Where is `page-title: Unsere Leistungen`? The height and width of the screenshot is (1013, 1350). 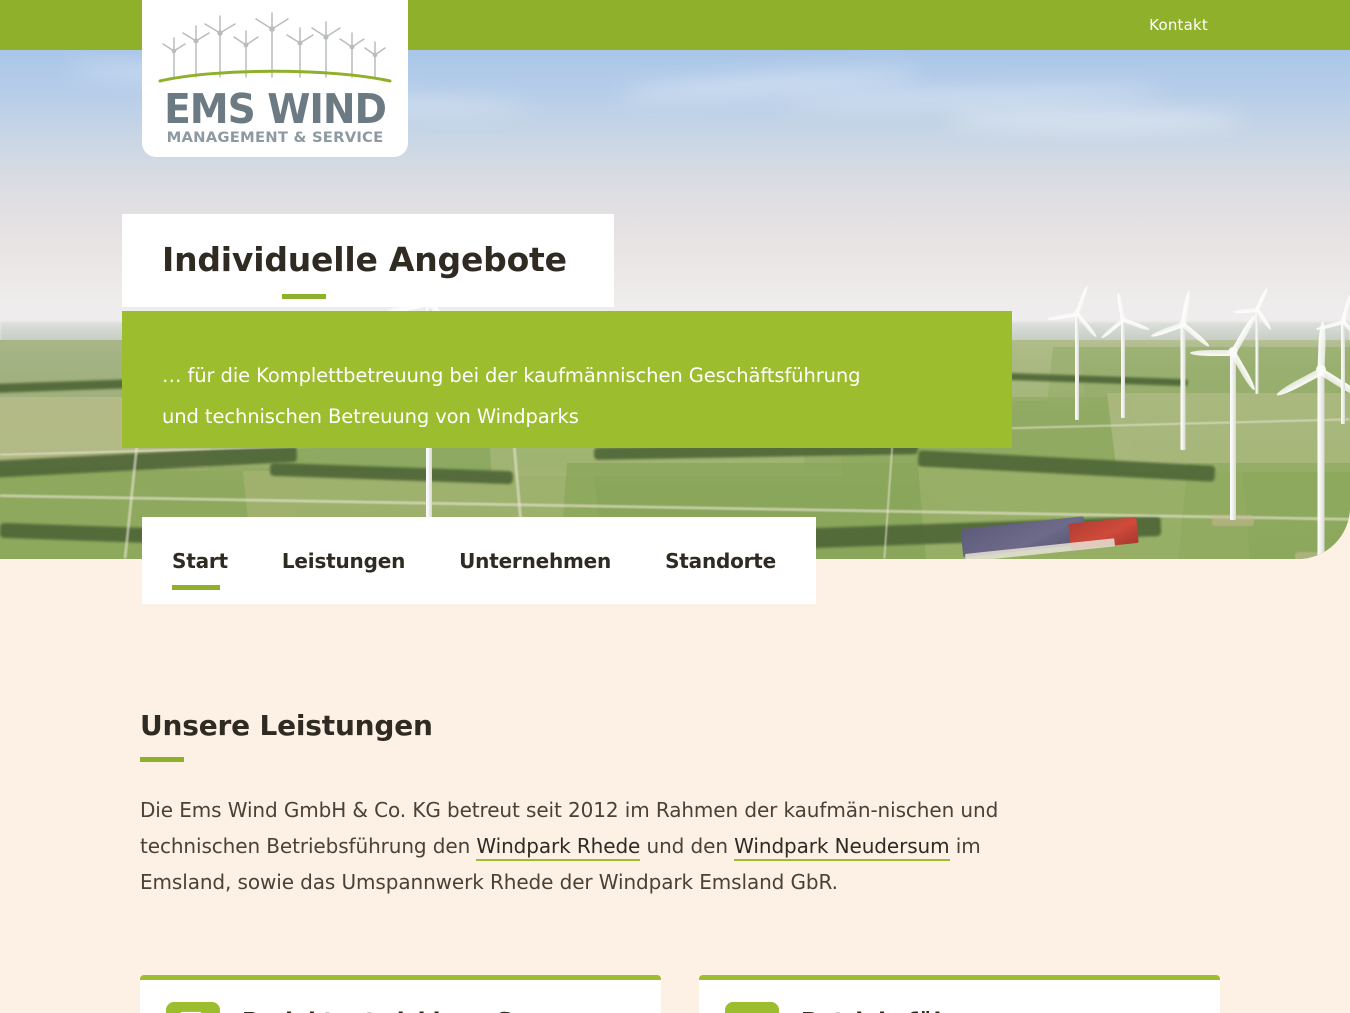 page-title: Unsere Leistungen is located at coordinates (286, 725).